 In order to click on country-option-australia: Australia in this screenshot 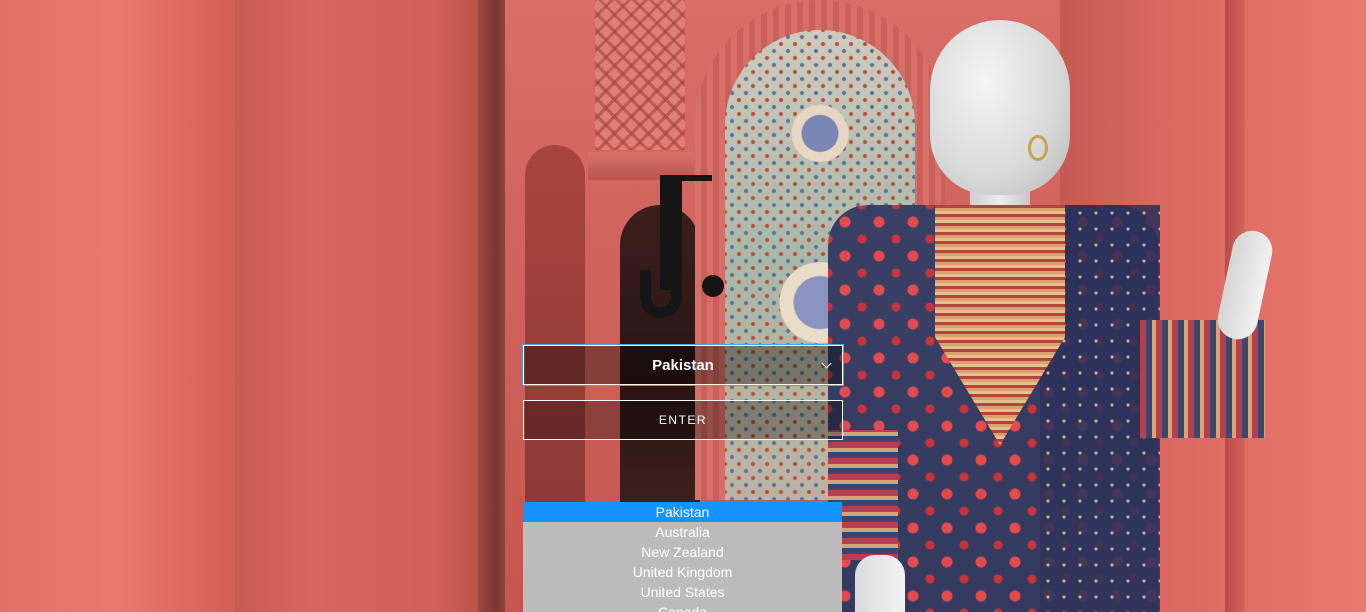, I will do `click(682, 532)`.